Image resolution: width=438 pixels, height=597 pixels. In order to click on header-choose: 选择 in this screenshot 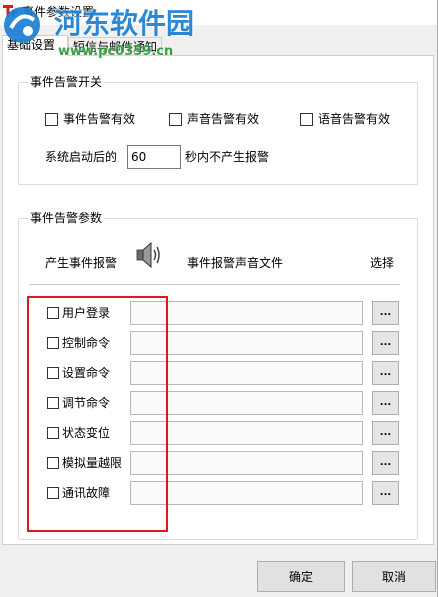, I will do `click(382, 263)`.